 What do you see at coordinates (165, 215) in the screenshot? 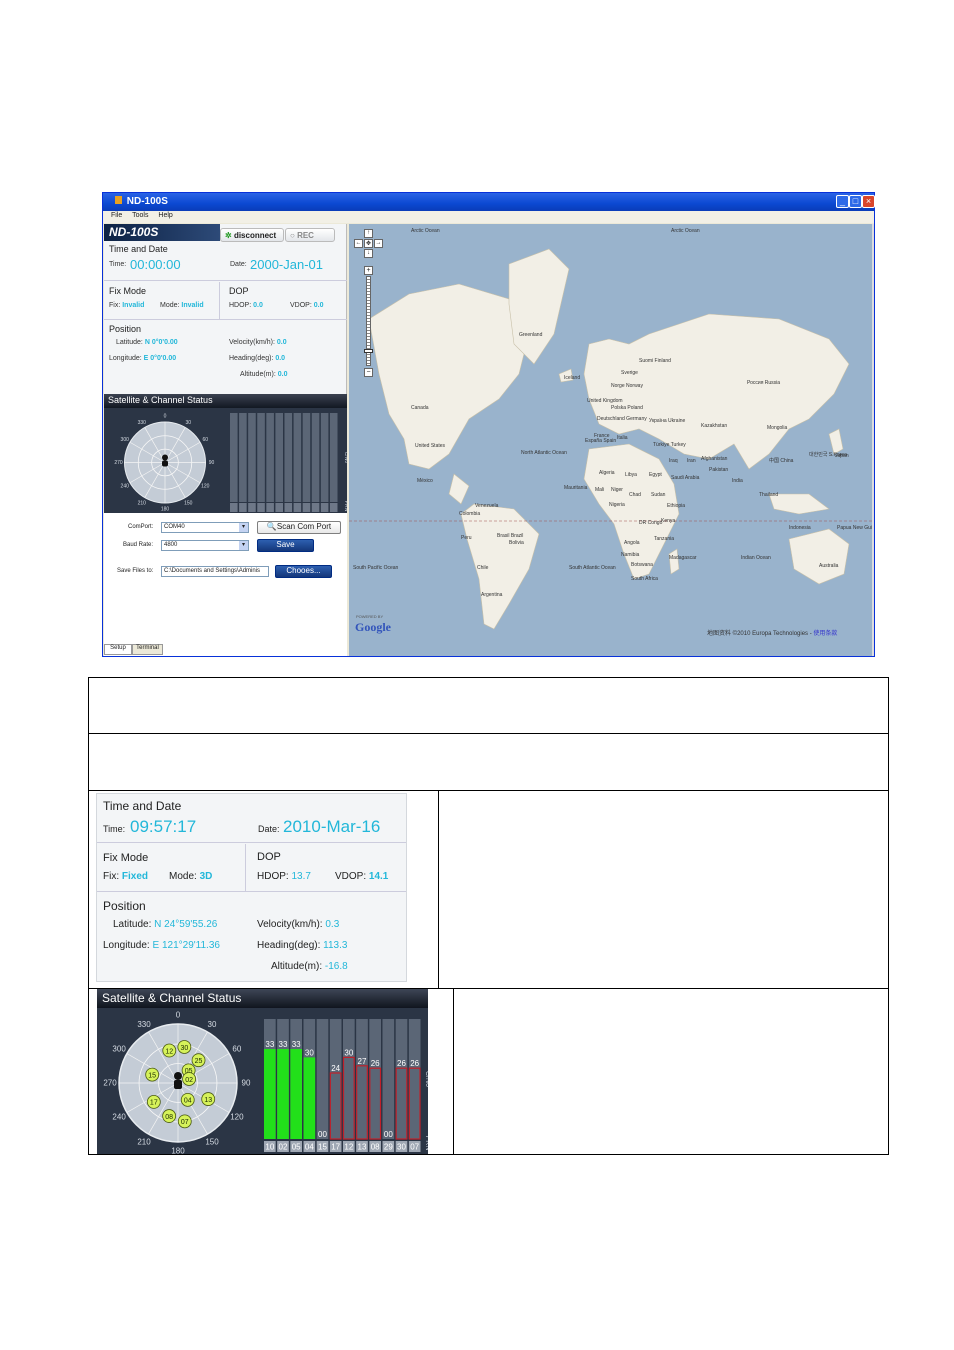
I see `menu-help: Help` at bounding box center [165, 215].